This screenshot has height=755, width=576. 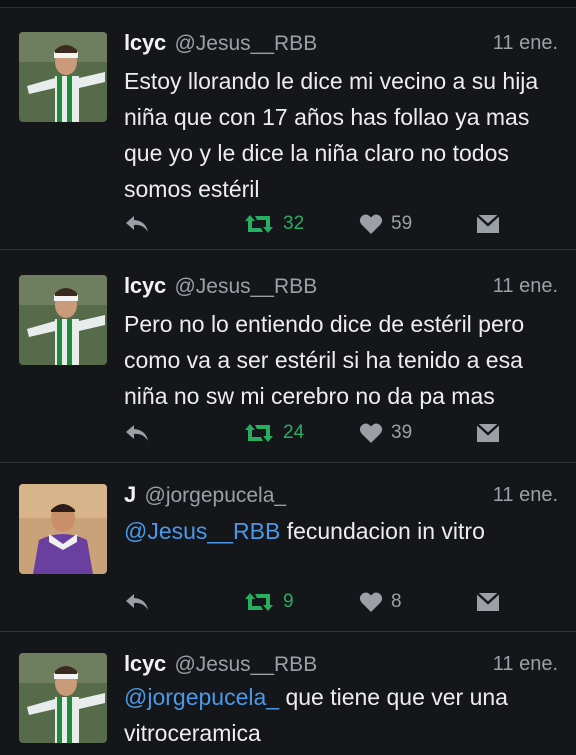 I want to click on retweet-count: 32, so click(x=294, y=223).